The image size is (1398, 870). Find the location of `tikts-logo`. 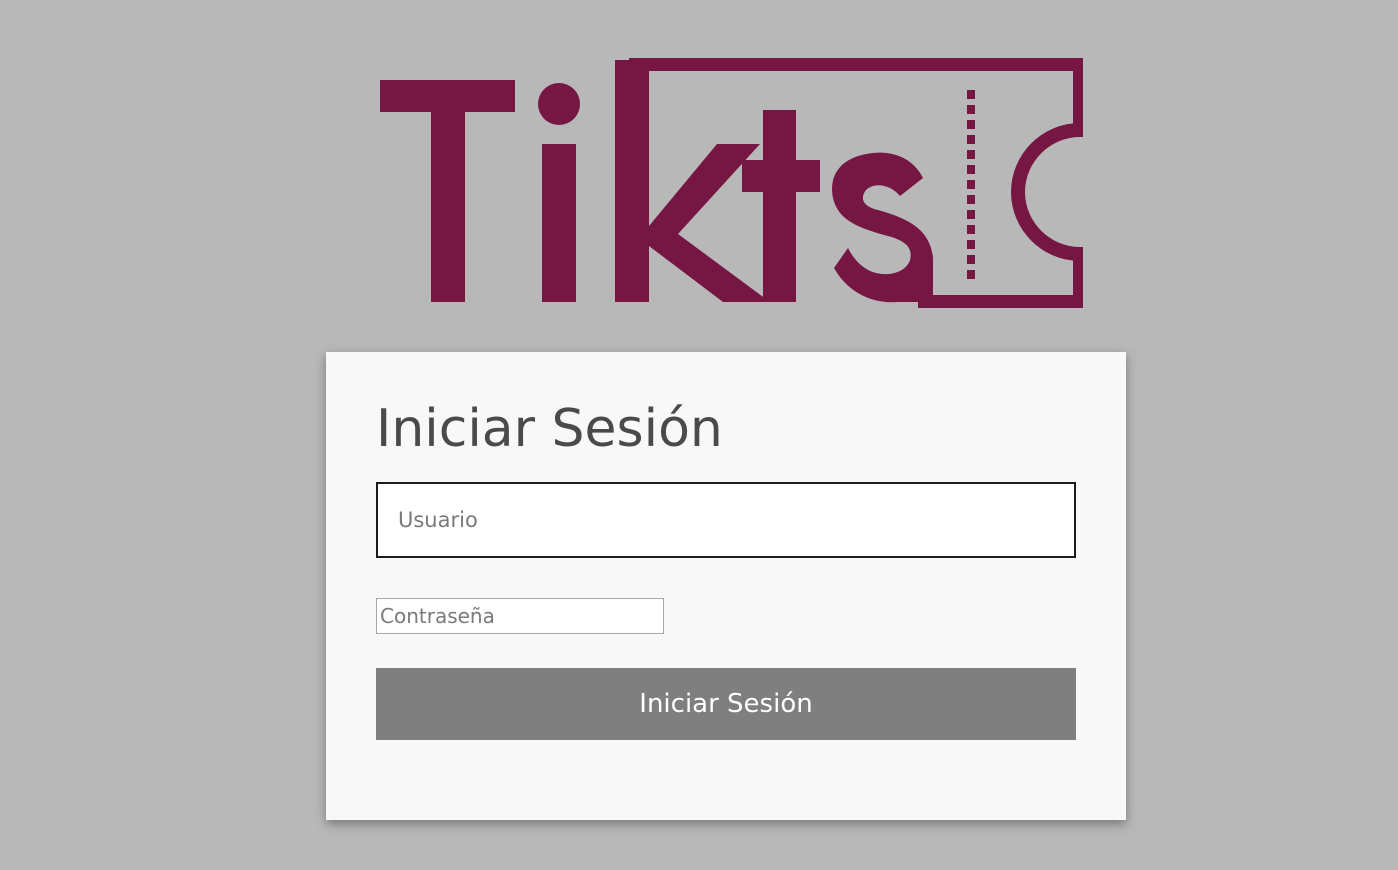

tikts-logo is located at coordinates (730, 183).